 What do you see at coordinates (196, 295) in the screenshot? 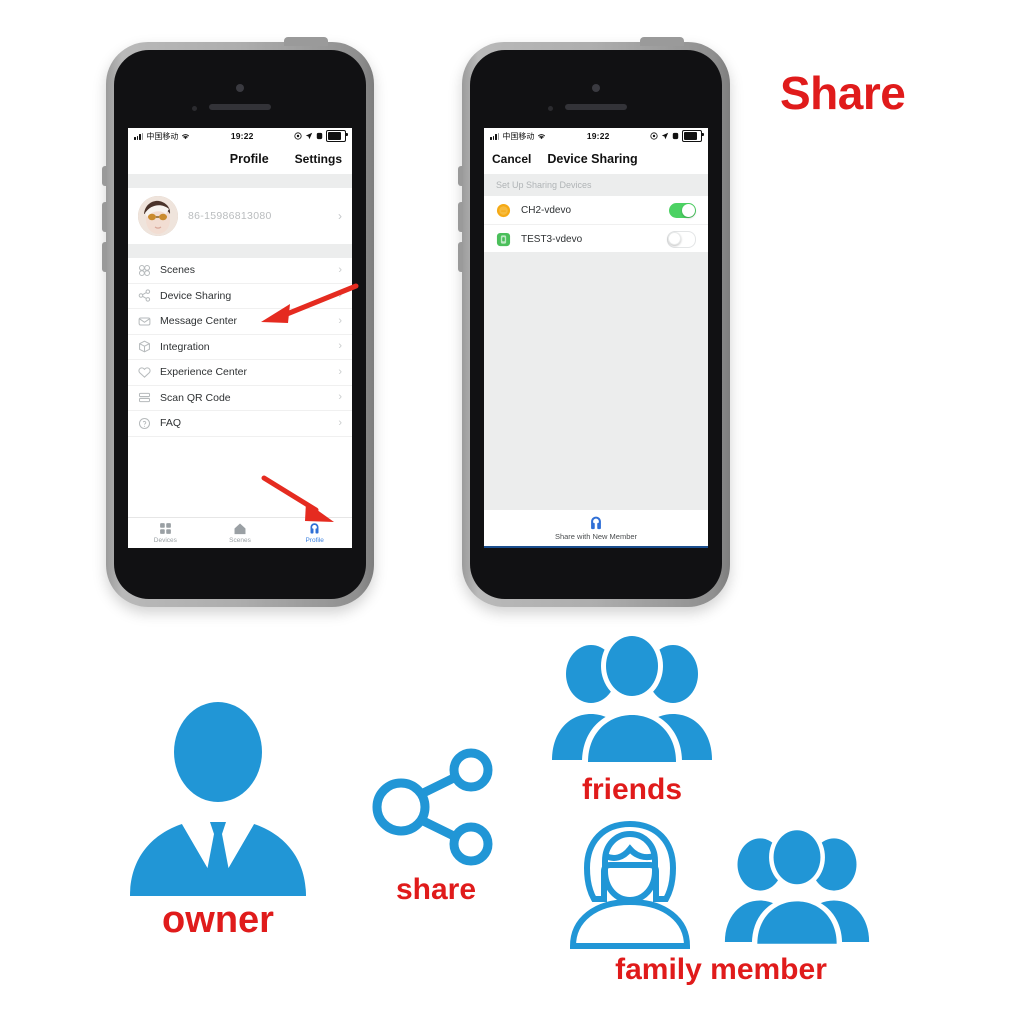
I see `menu-item-label: Device Sharing` at bounding box center [196, 295].